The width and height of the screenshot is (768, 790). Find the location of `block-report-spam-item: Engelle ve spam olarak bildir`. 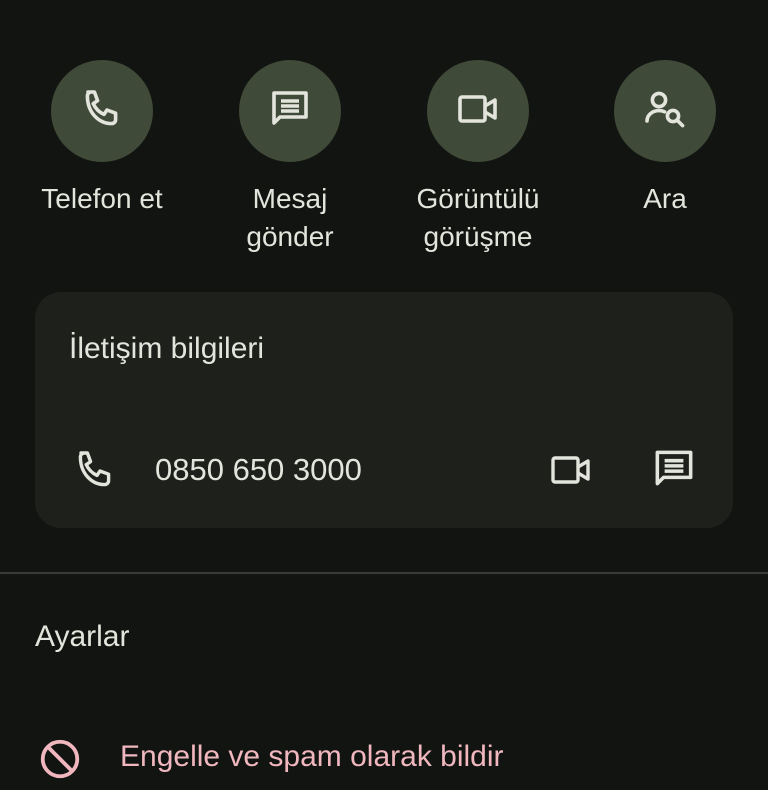

block-report-spam-item: Engelle ve spam olarak bildir is located at coordinates (401, 760).